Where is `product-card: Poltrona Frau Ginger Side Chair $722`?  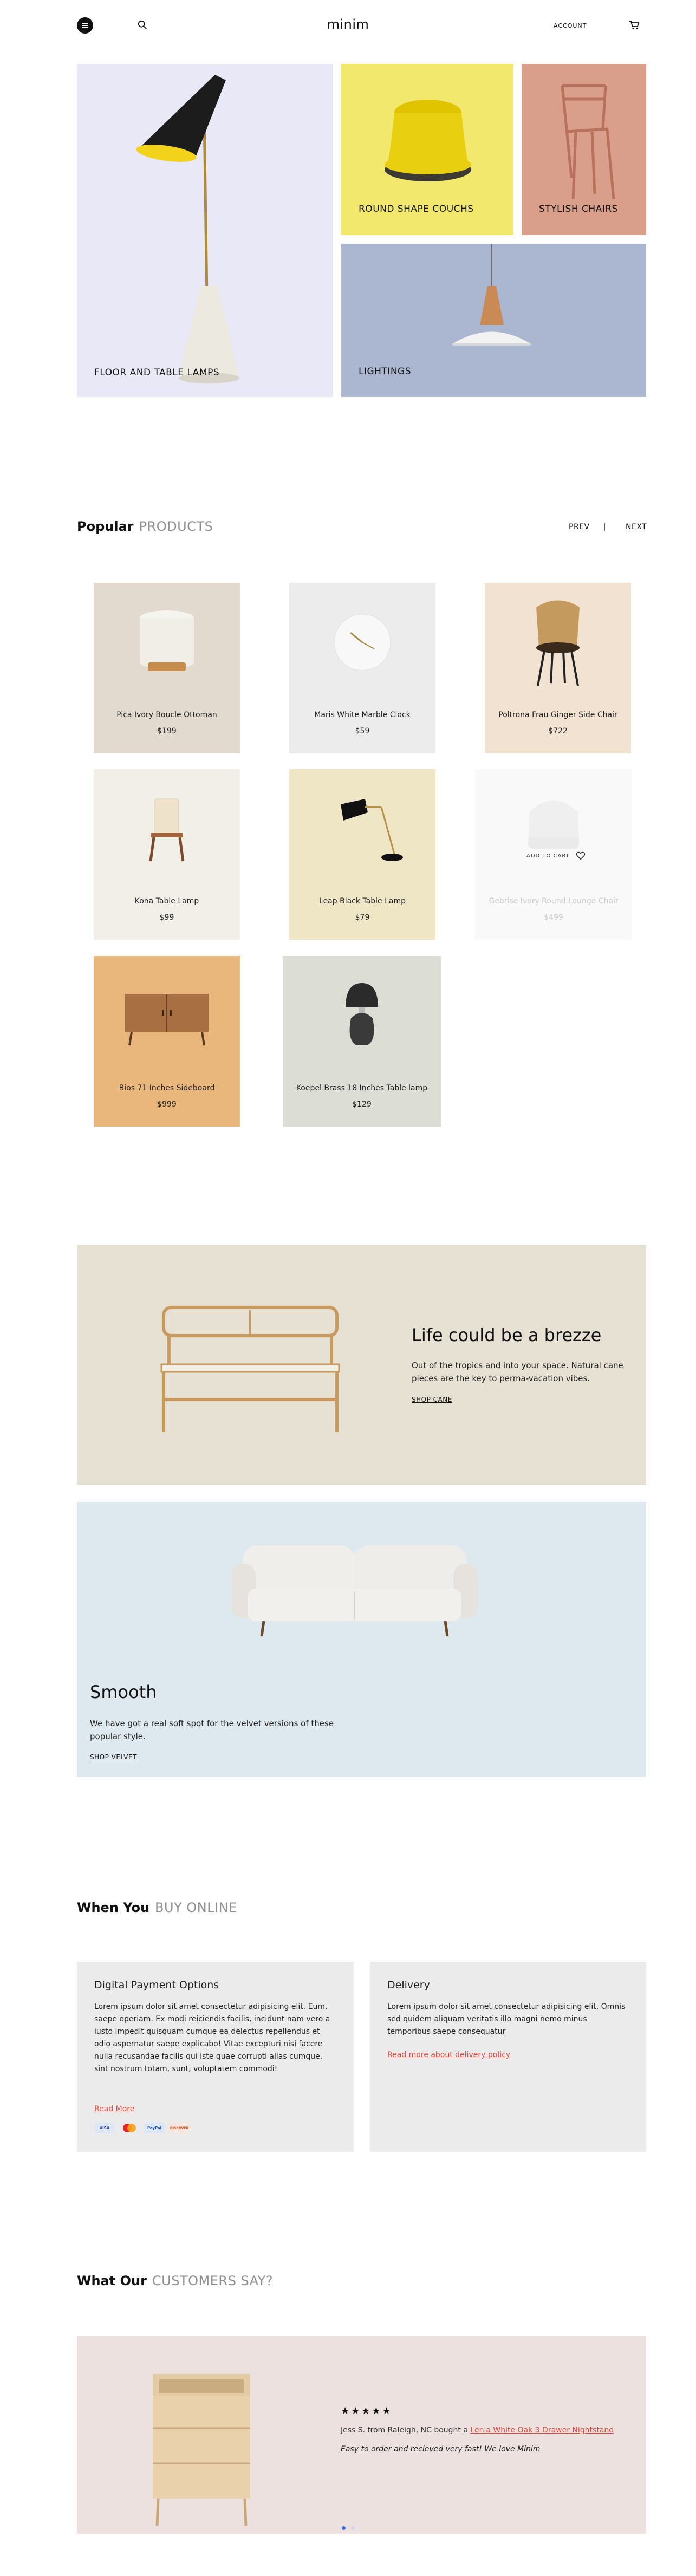 product-card: Poltrona Frau Ginger Side Chair $722 is located at coordinates (558, 668).